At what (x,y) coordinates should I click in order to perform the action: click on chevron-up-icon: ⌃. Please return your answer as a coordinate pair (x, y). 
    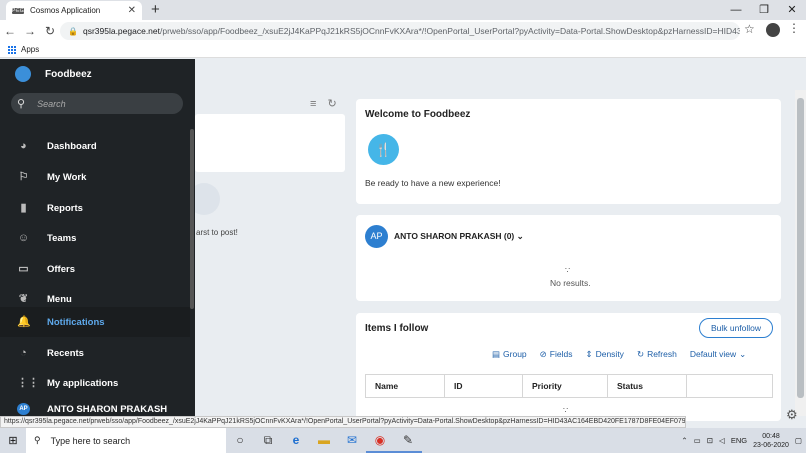
    Looking at the image, I should click on (684, 440).